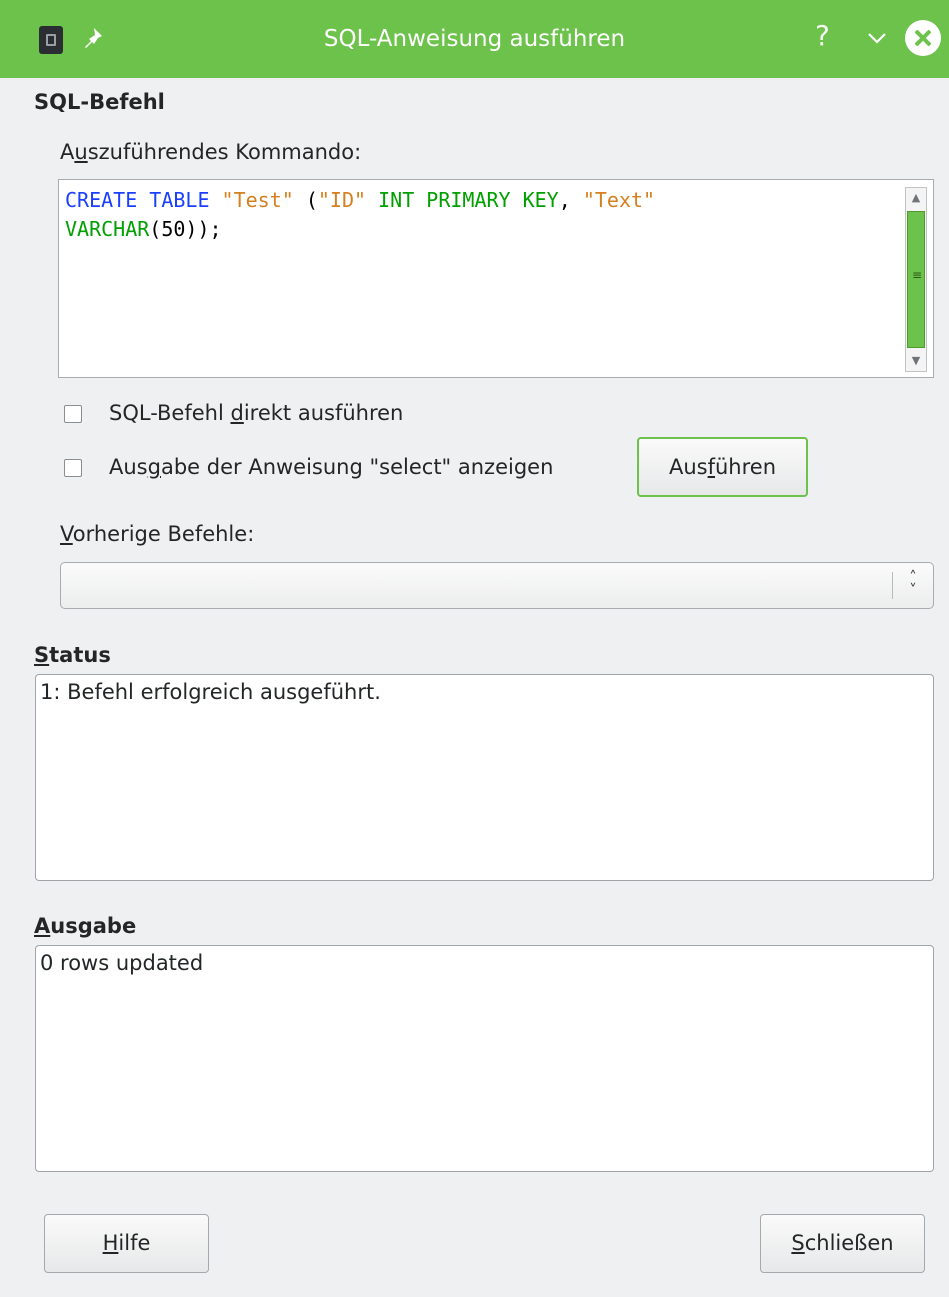 The image size is (949, 1297). Describe the element at coordinates (842, 1243) in the screenshot. I see `close-button: Schließen` at that location.